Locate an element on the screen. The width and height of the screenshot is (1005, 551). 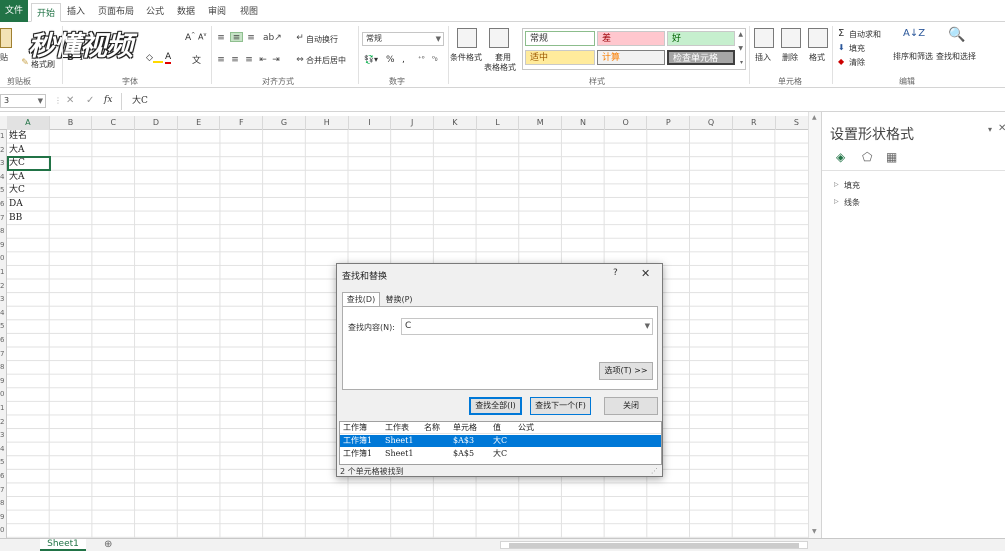
decrease-font-icon: Av is located at coordinates (202, 37).